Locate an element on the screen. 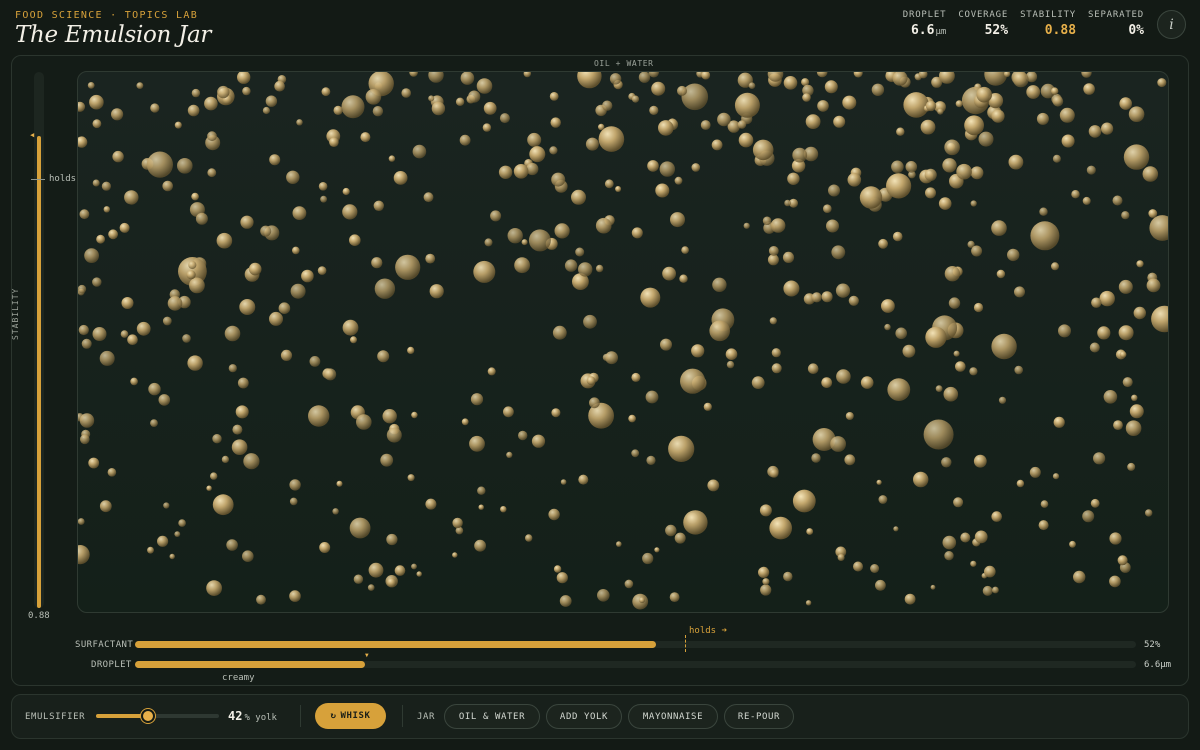 This screenshot has height=750, width=1200. preset-oil-water-button: OIL & WATER is located at coordinates (492, 716).